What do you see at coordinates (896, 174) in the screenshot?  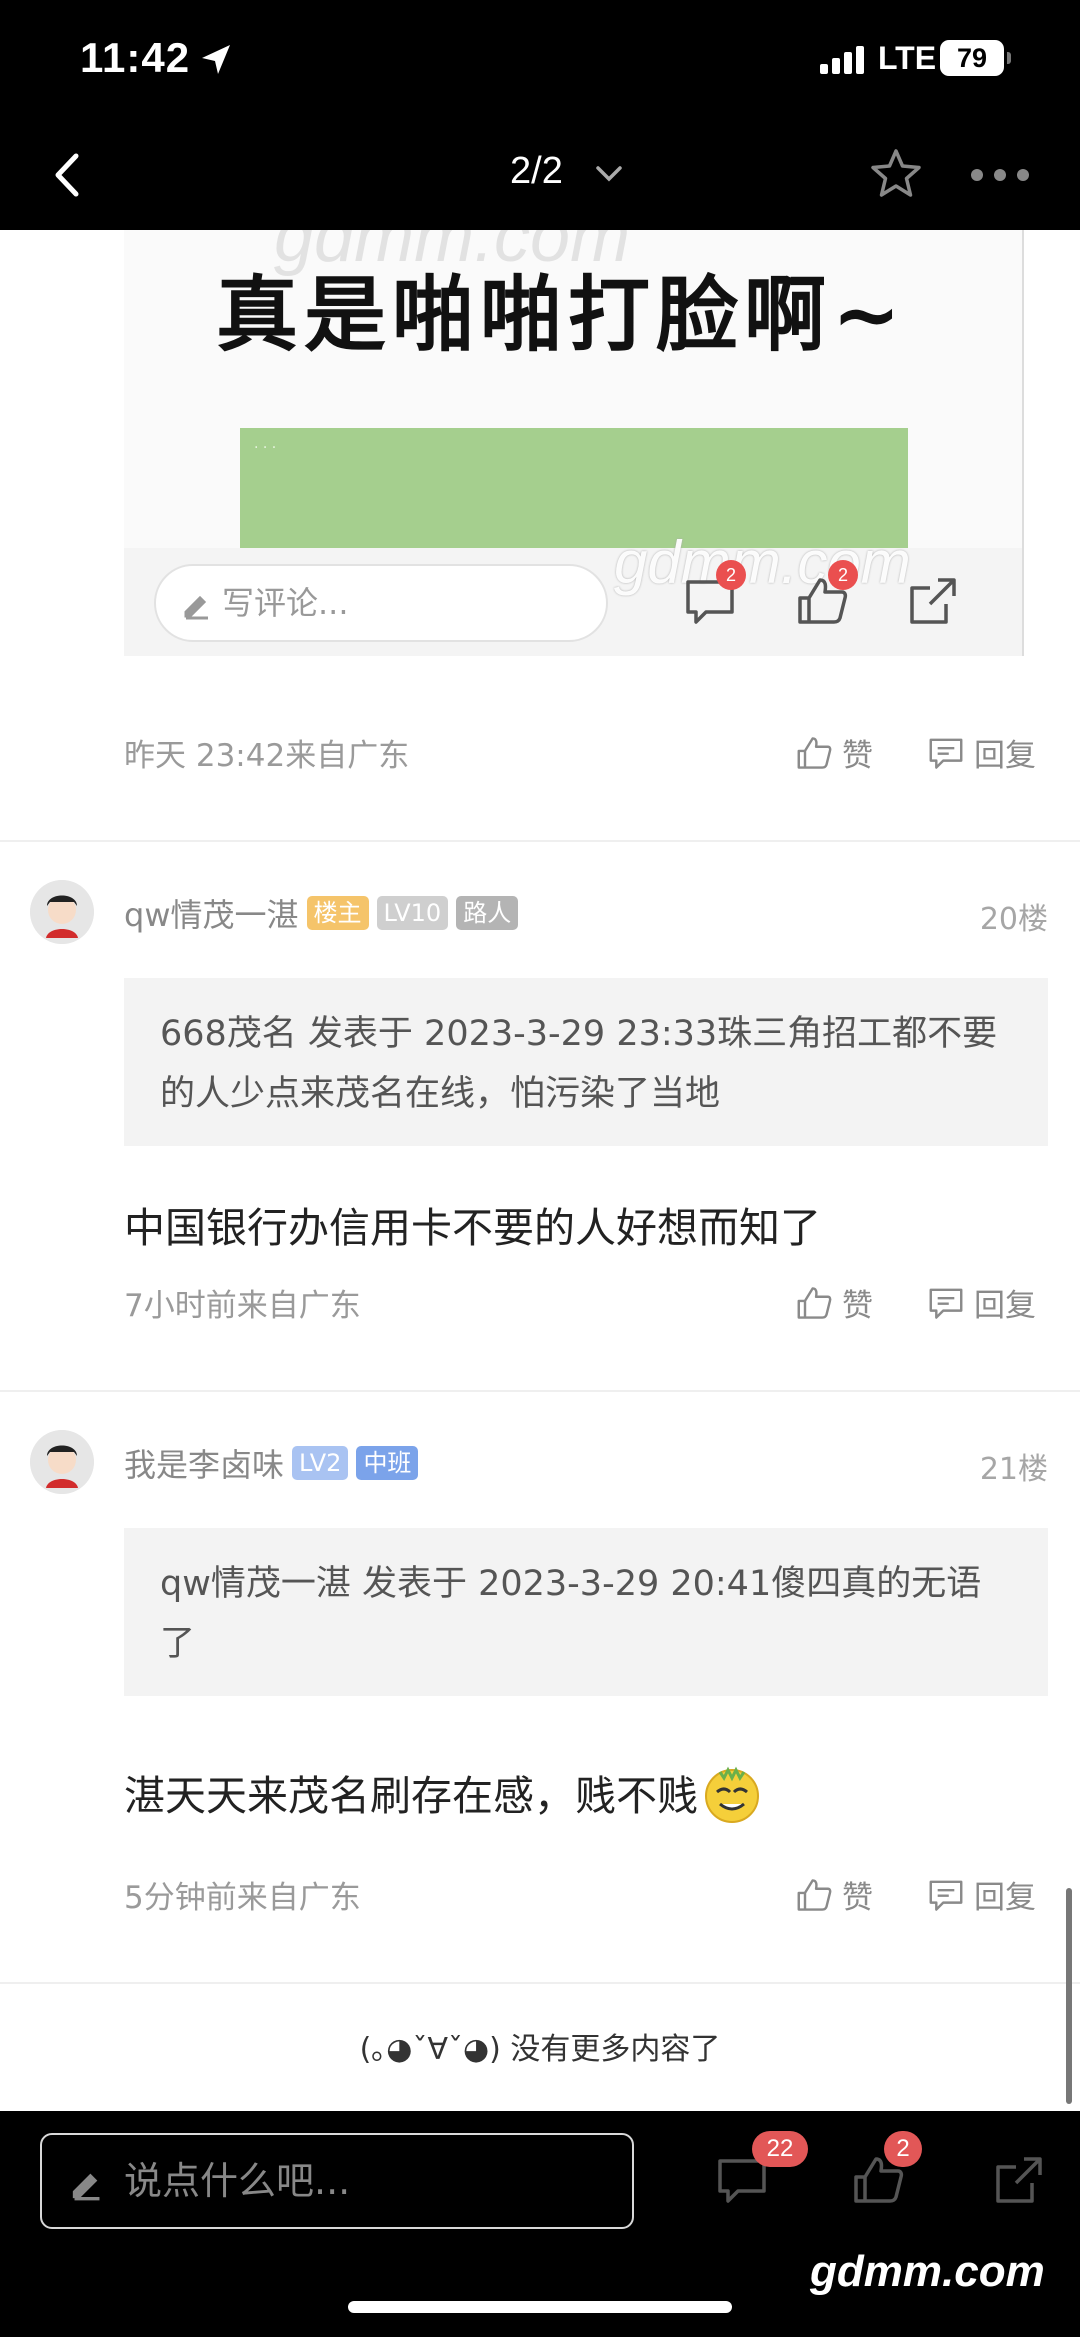 I see `star-icon` at bounding box center [896, 174].